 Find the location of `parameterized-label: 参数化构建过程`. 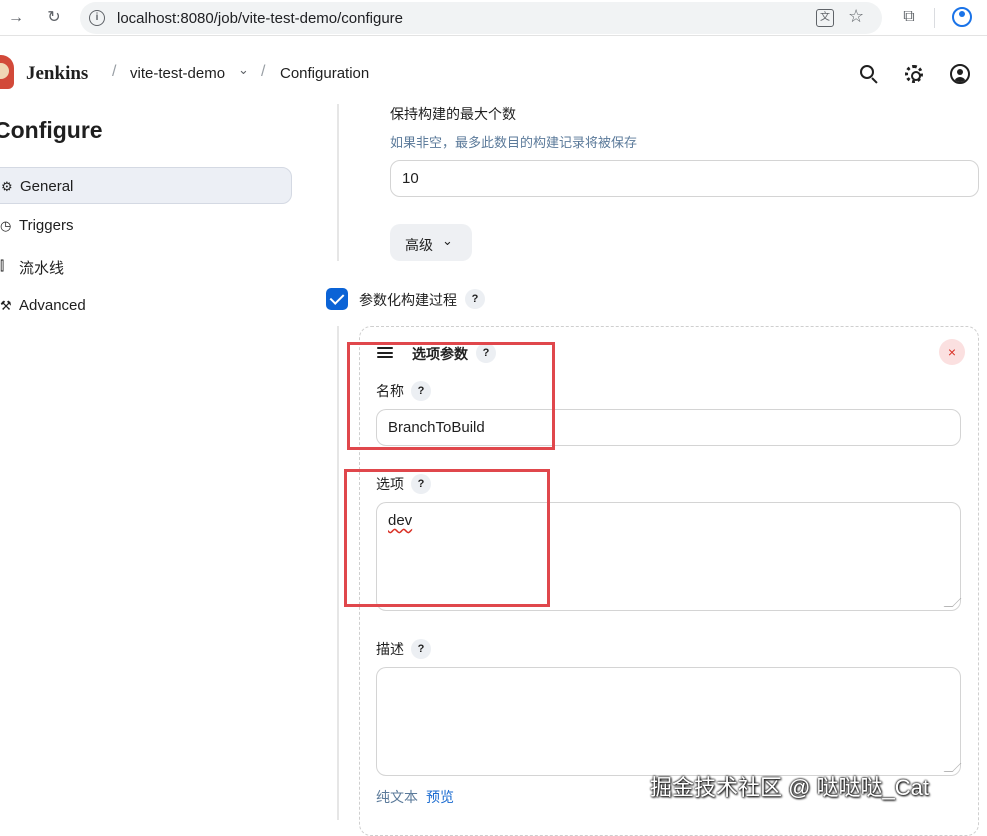

parameterized-label: 参数化构建过程 is located at coordinates (408, 300).